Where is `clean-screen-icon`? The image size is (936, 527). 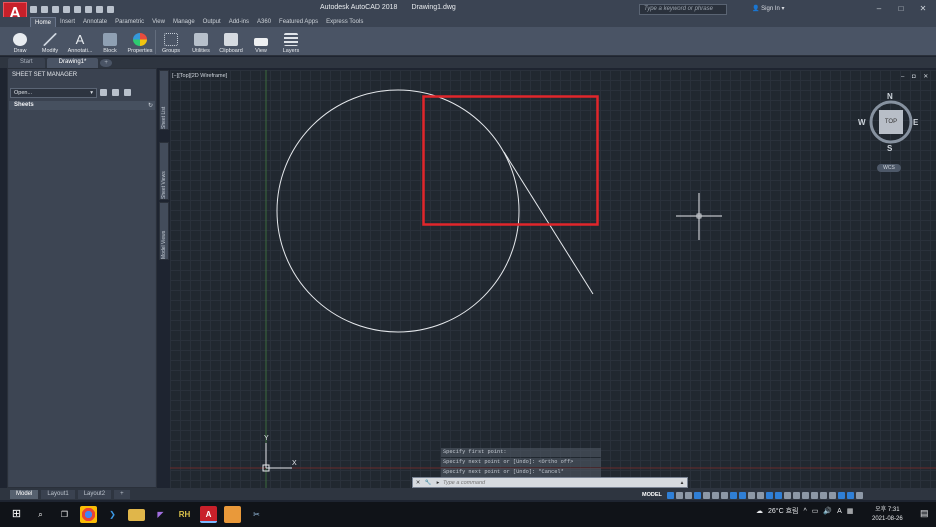
clean-screen-icon is located at coordinates (850, 495).